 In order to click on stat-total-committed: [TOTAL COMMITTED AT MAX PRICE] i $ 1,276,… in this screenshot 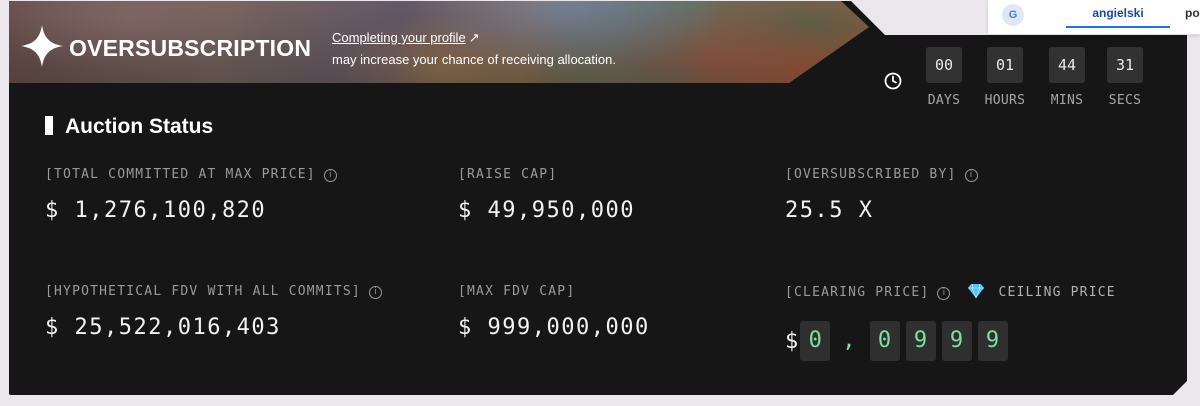, I will do `click(191, 195)`.